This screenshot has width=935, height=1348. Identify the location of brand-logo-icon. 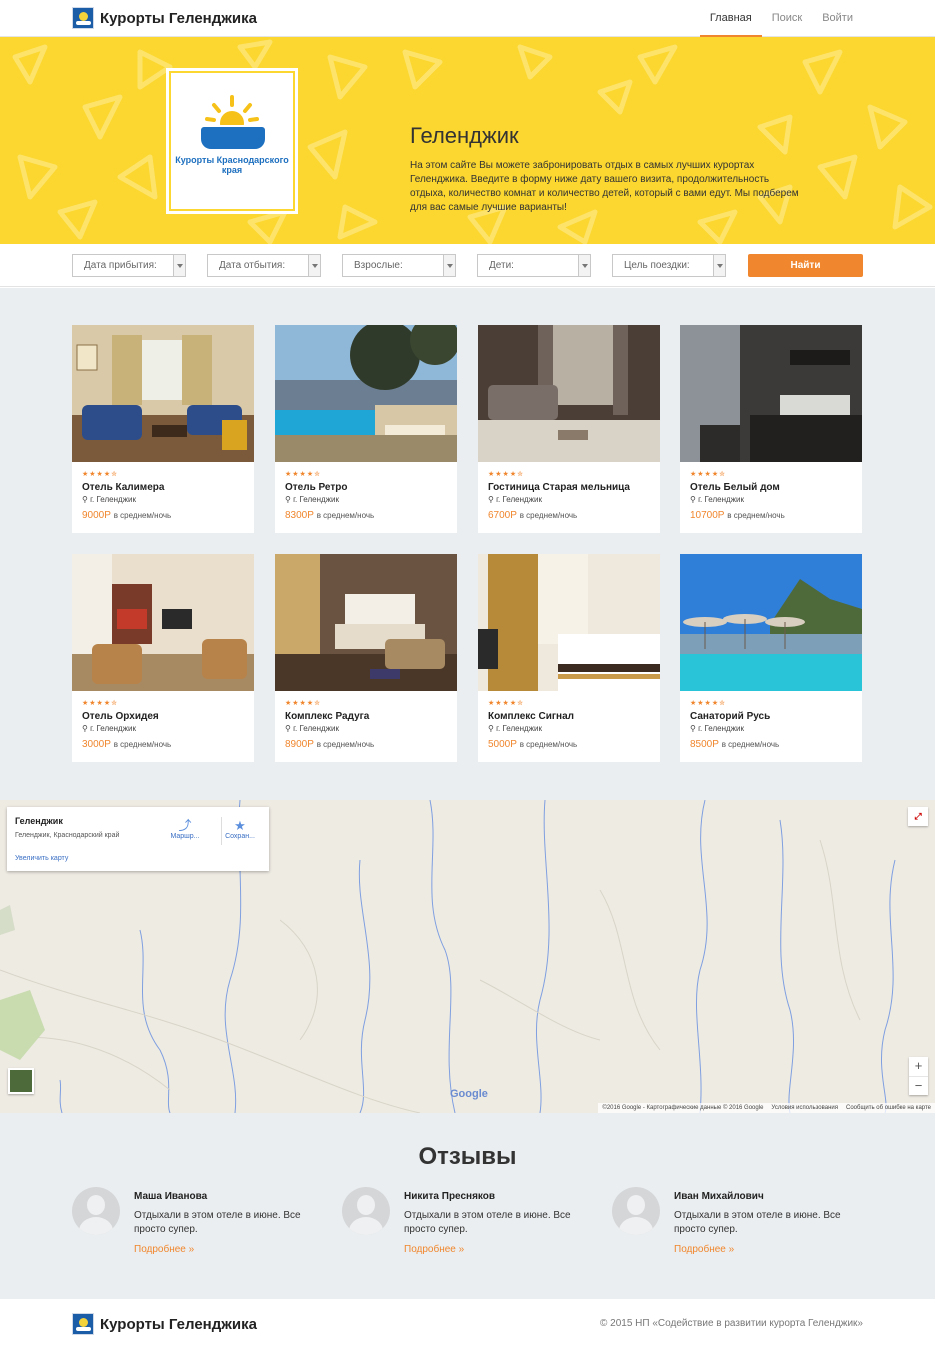
(83, 18).